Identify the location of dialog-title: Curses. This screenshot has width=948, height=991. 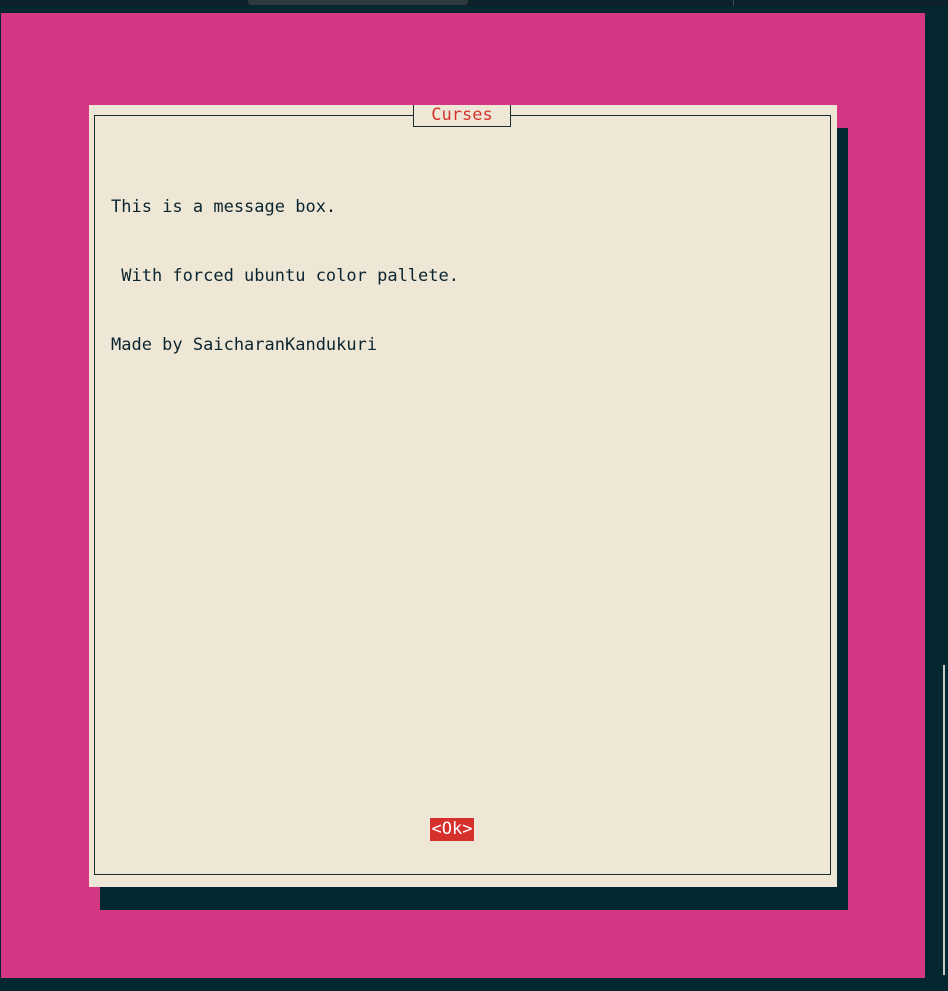
(462, 115).